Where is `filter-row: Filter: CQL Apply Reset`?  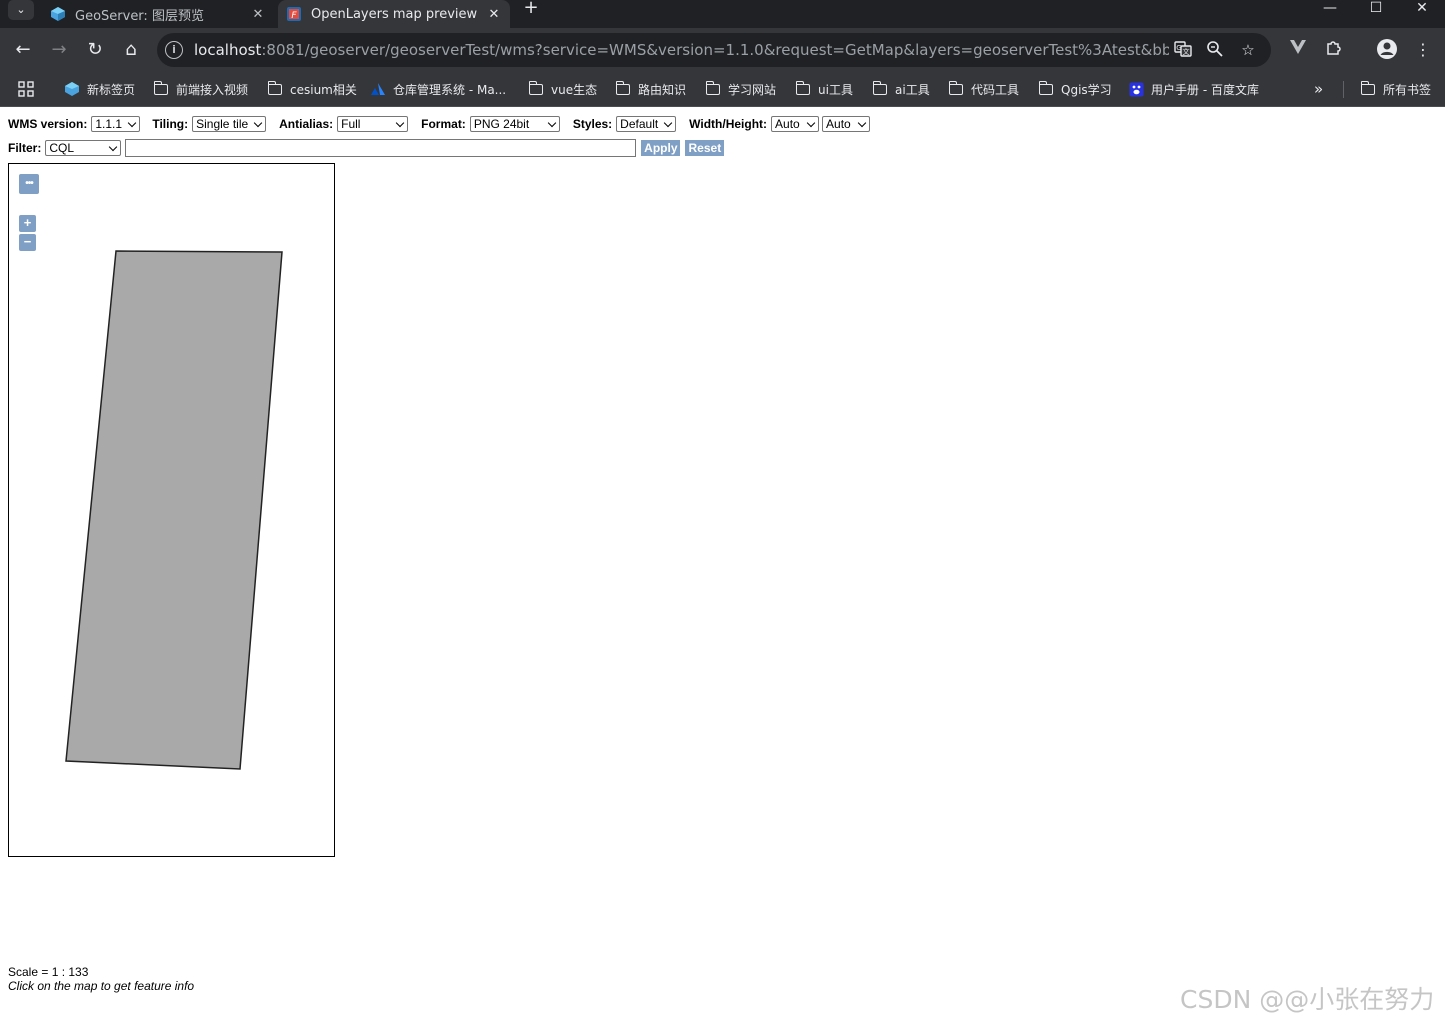 filter-row: Filter: CQL Apply Reset is located at coordinates (366, 148).